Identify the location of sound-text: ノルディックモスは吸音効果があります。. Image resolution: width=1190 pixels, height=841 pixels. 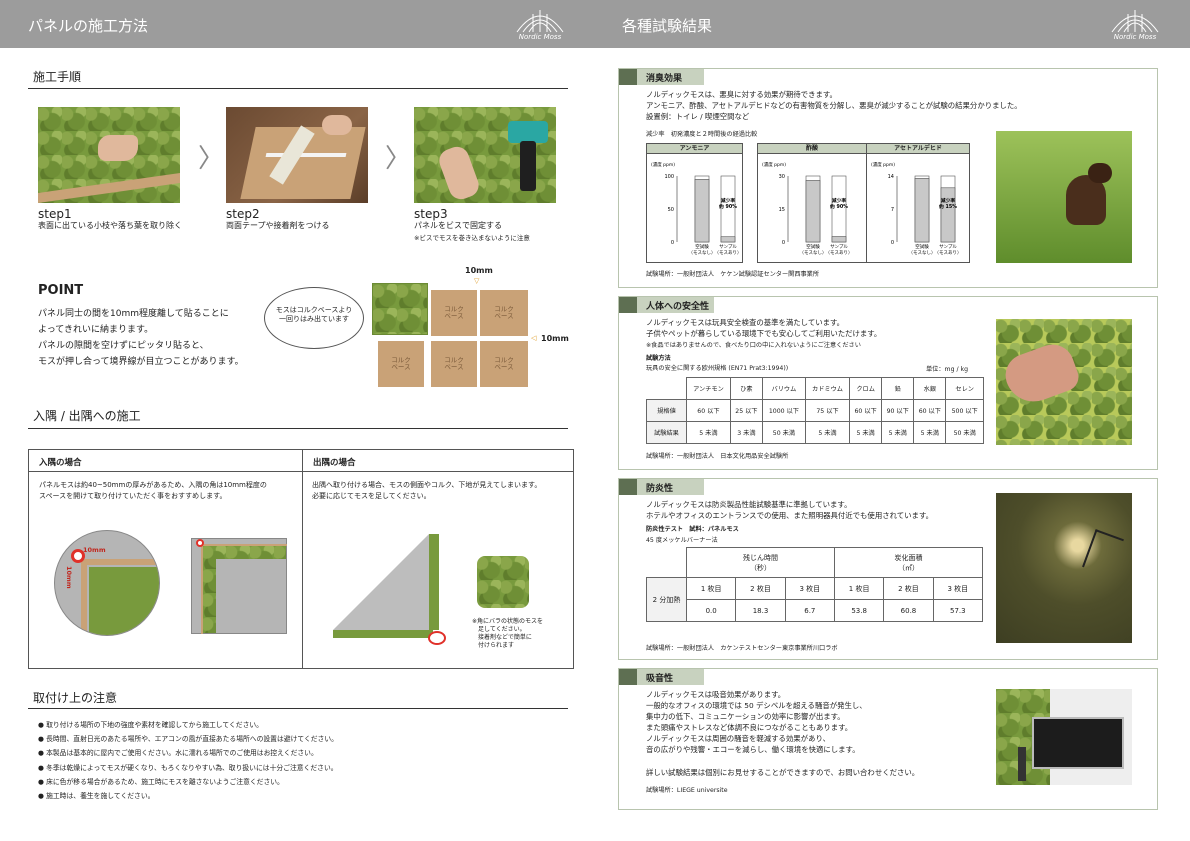
(716, 694).